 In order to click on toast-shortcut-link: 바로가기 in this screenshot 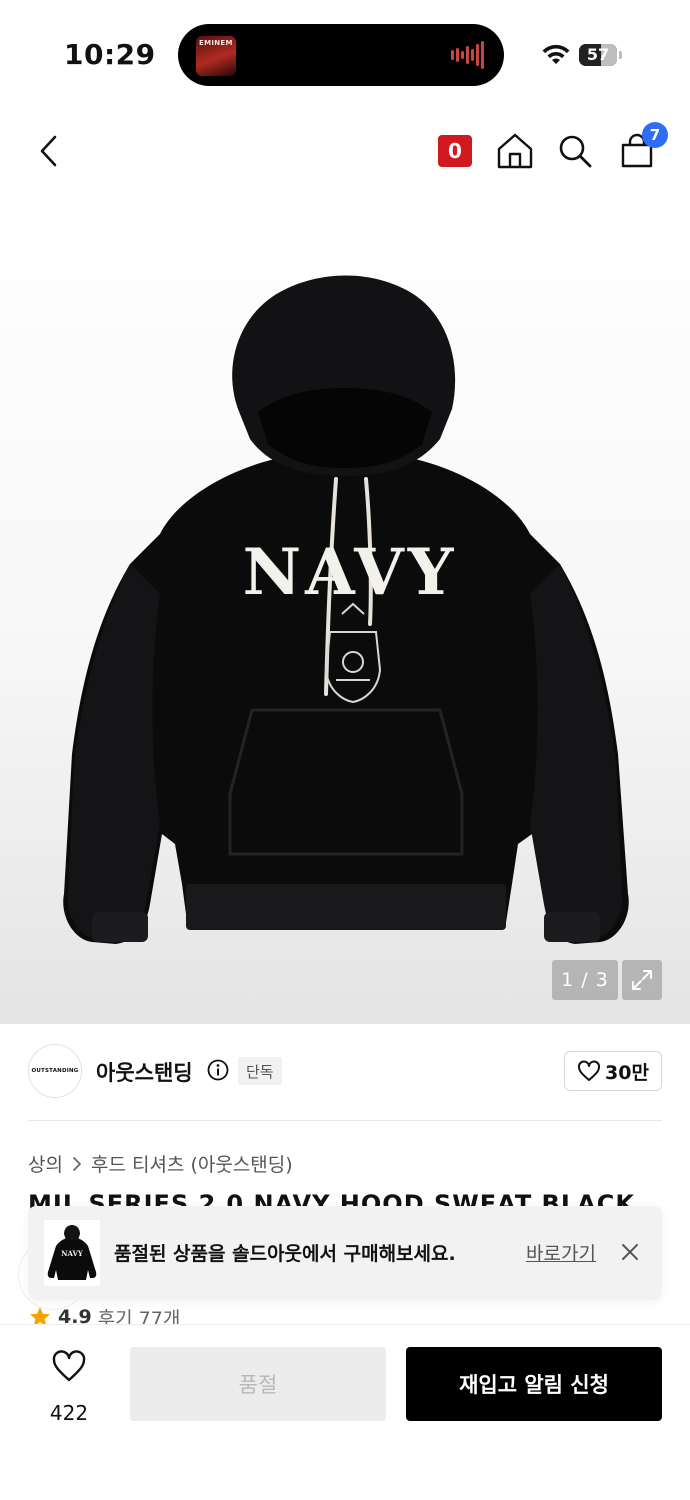, I will do `click(561, 1252)`.